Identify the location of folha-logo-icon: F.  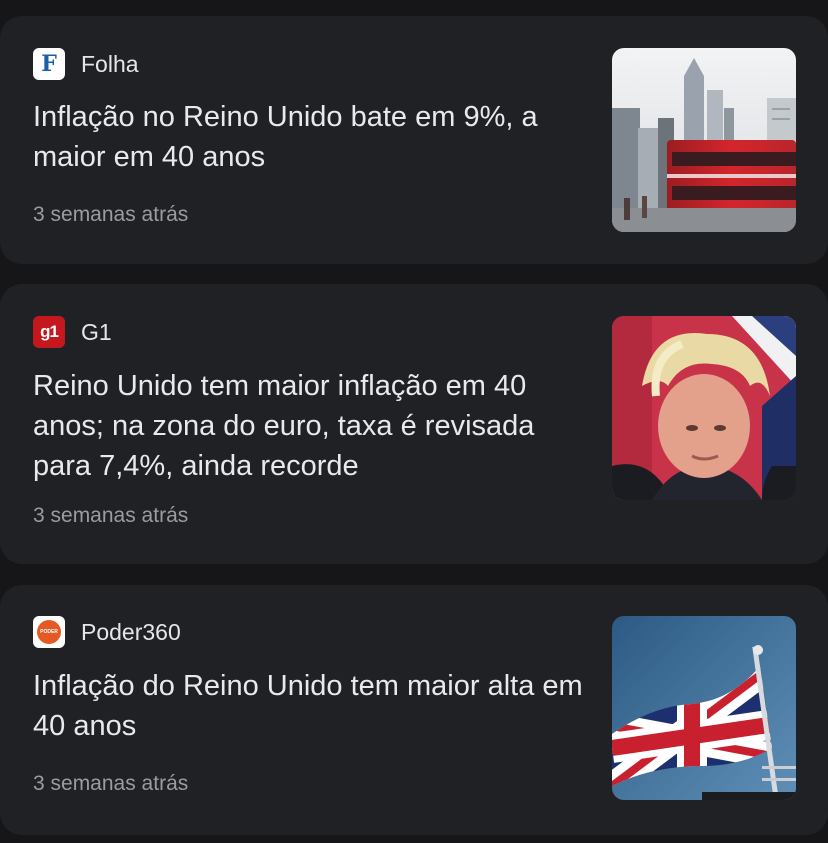
(49, 64).